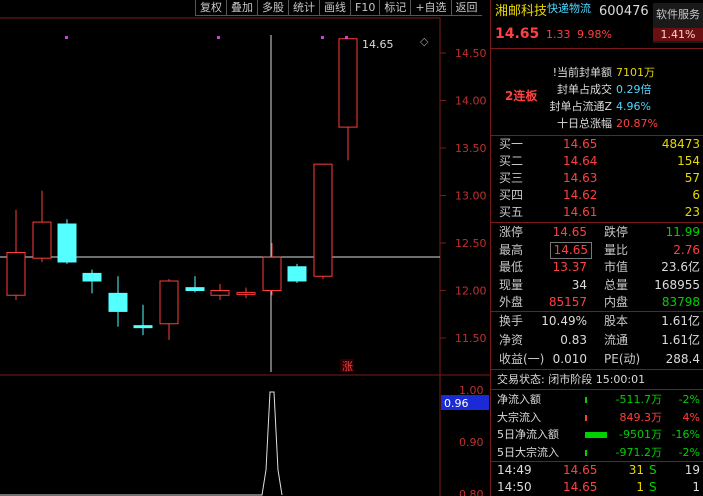 Image resolution: width=703 pixels, height=496 pixels. What do you see at coordinates (638, 399) in the screenshot?
I see `flow-value: -511.7万` at bounding box center [638, 399].